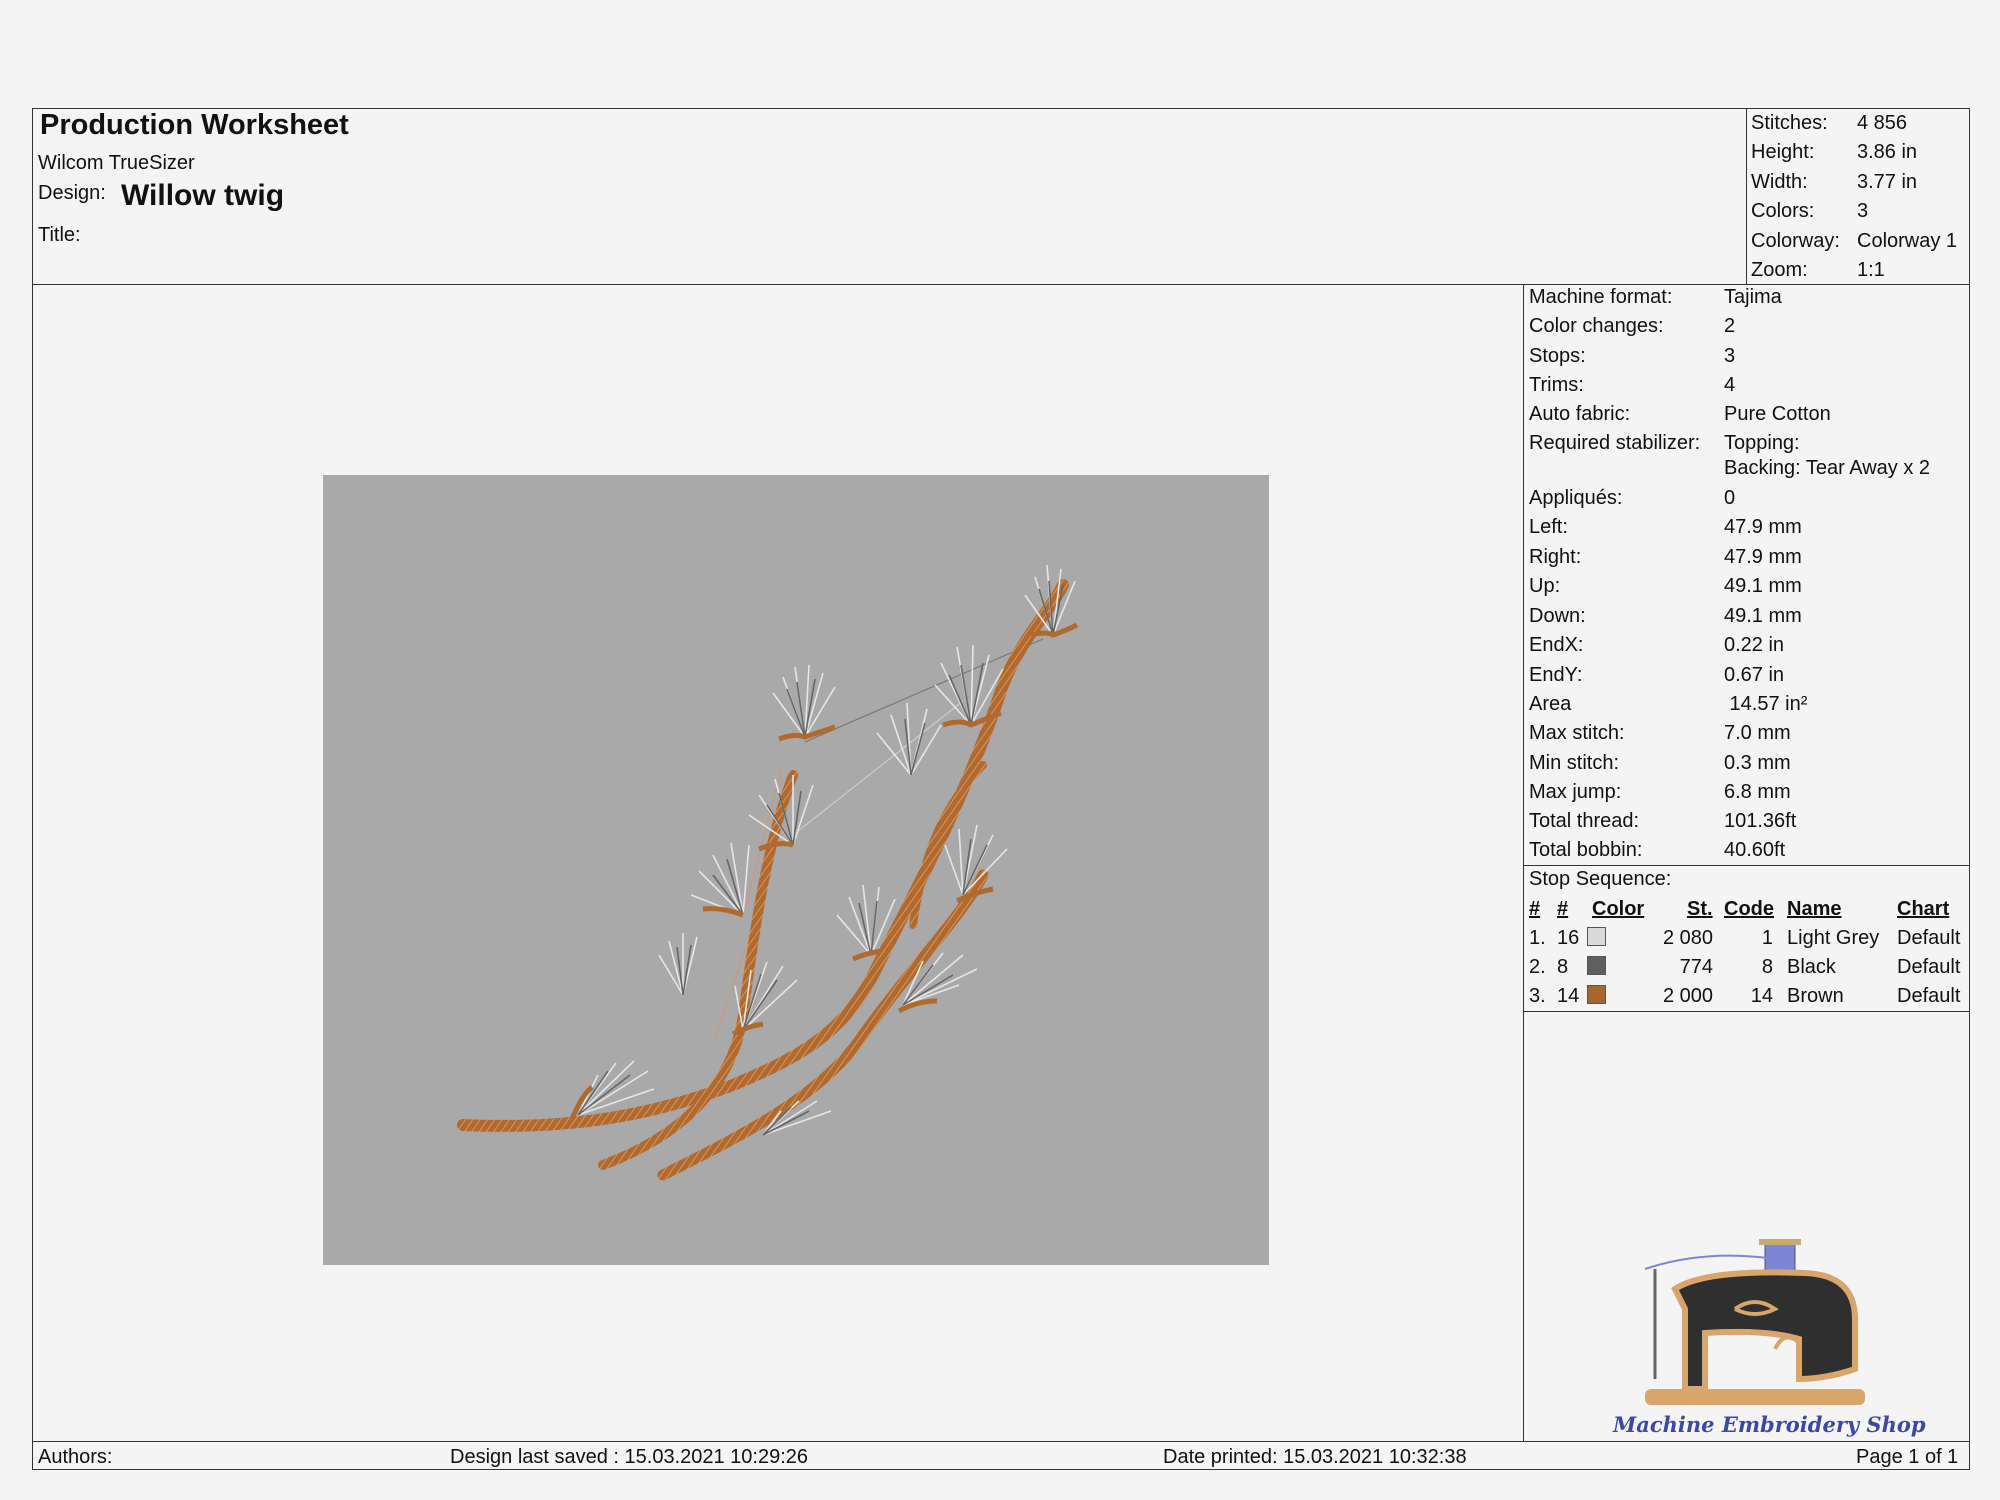 The width and height of the screenshot is (2000, 1500). I want to click on row-name: Brown, so click(1815, 996).